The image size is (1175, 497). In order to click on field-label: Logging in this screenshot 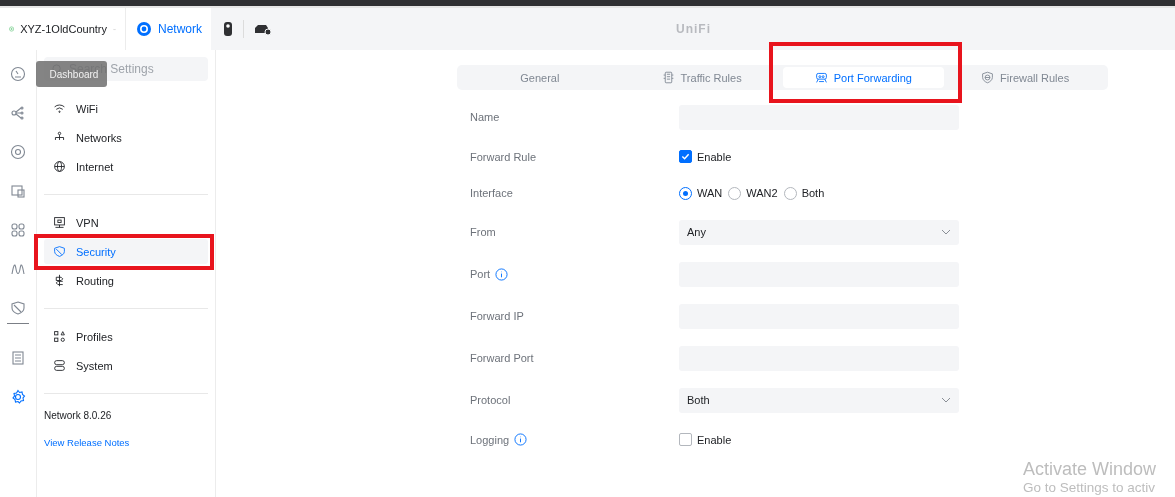, I will do `click(490, 439)`.